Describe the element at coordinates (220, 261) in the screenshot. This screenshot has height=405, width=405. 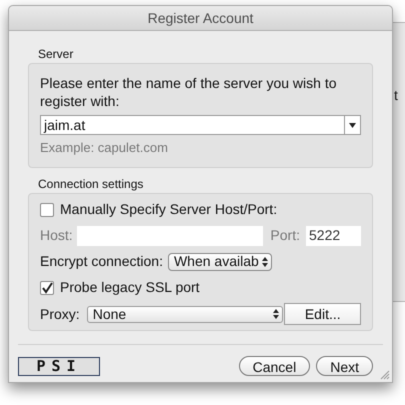
I see `encrypt-popup: When availab` at that location.